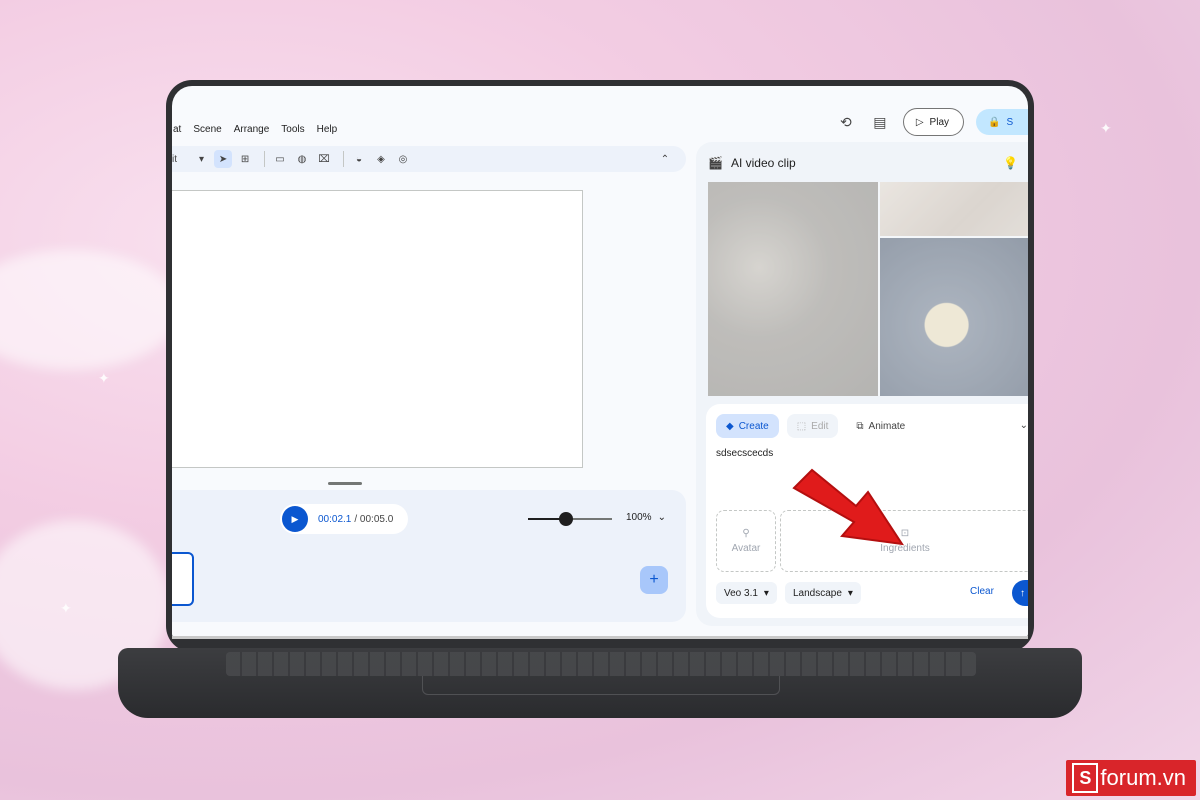 This screenshot has width=1200, height=800. What do you see at coordinates (730, 426) in the screenshot?
I see `create-icon: ◆` at bounding box center [730, 426].